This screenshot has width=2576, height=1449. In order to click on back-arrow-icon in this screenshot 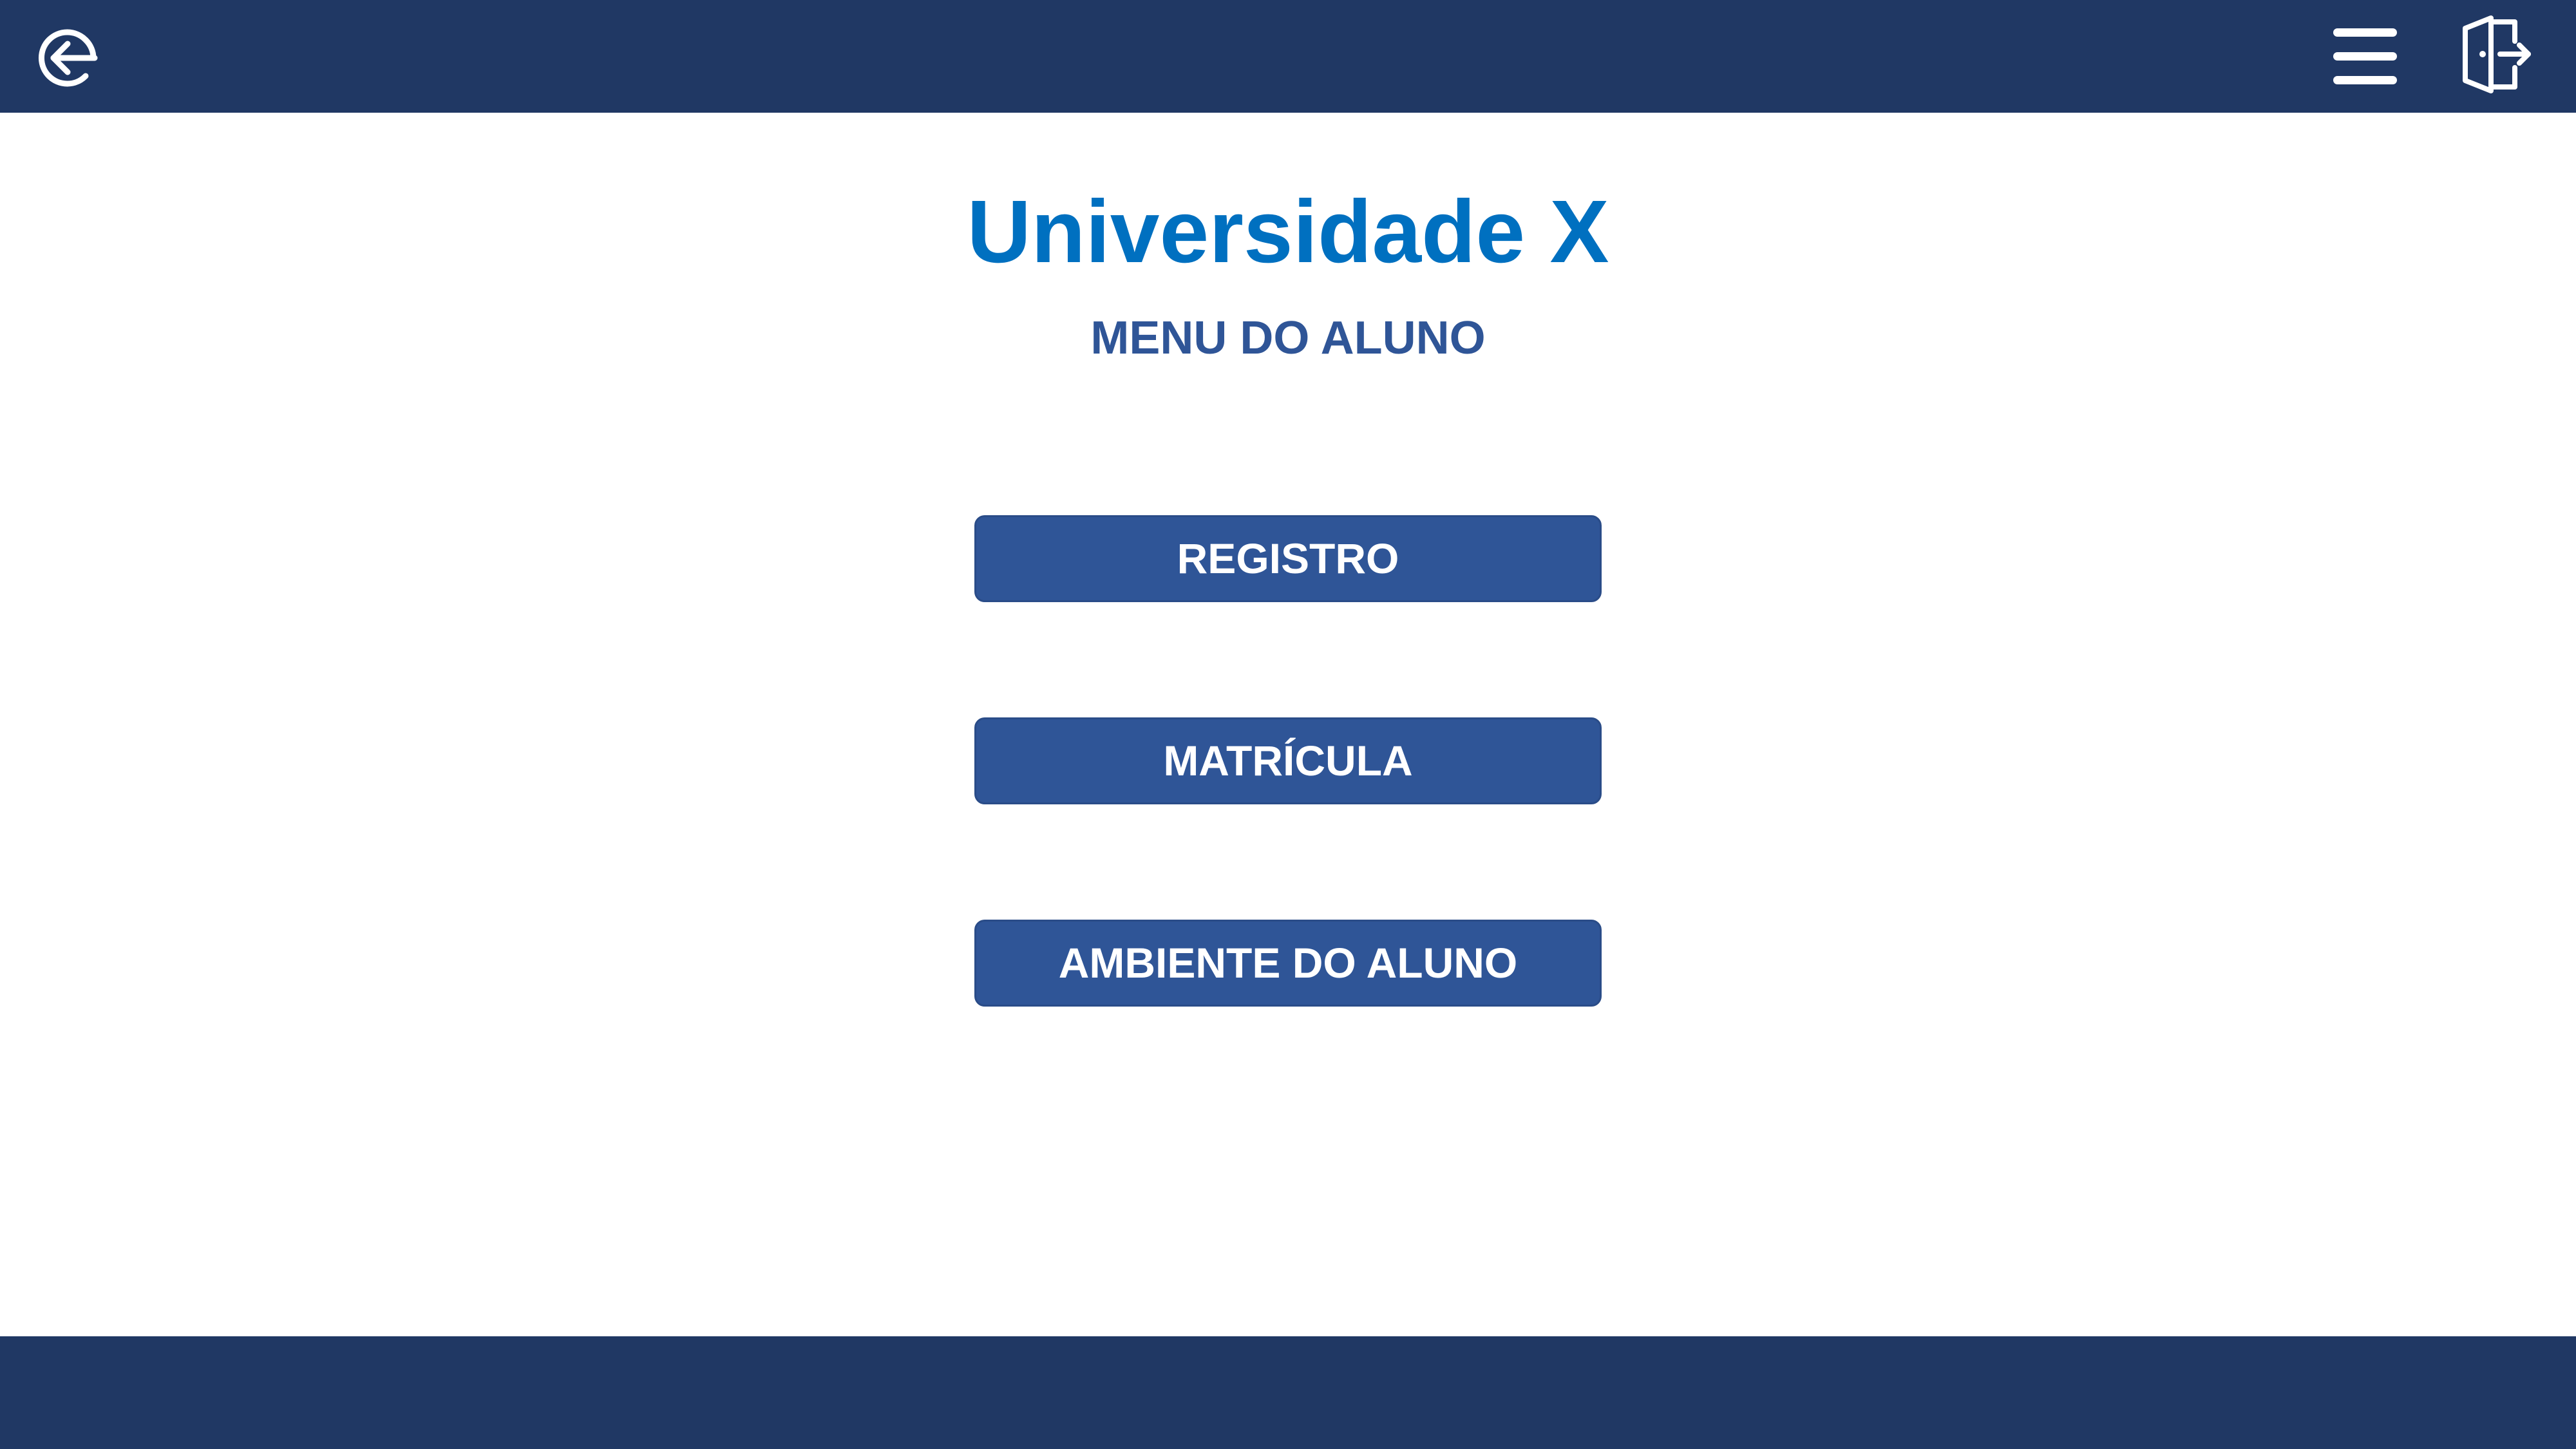, I will do `click(67, 58)`.